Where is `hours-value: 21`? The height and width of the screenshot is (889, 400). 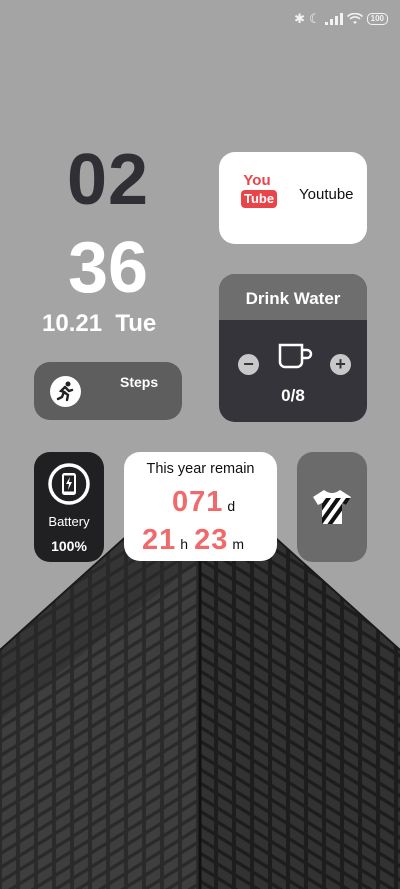
hours-value: 21 is located at coordinates (159, 540).